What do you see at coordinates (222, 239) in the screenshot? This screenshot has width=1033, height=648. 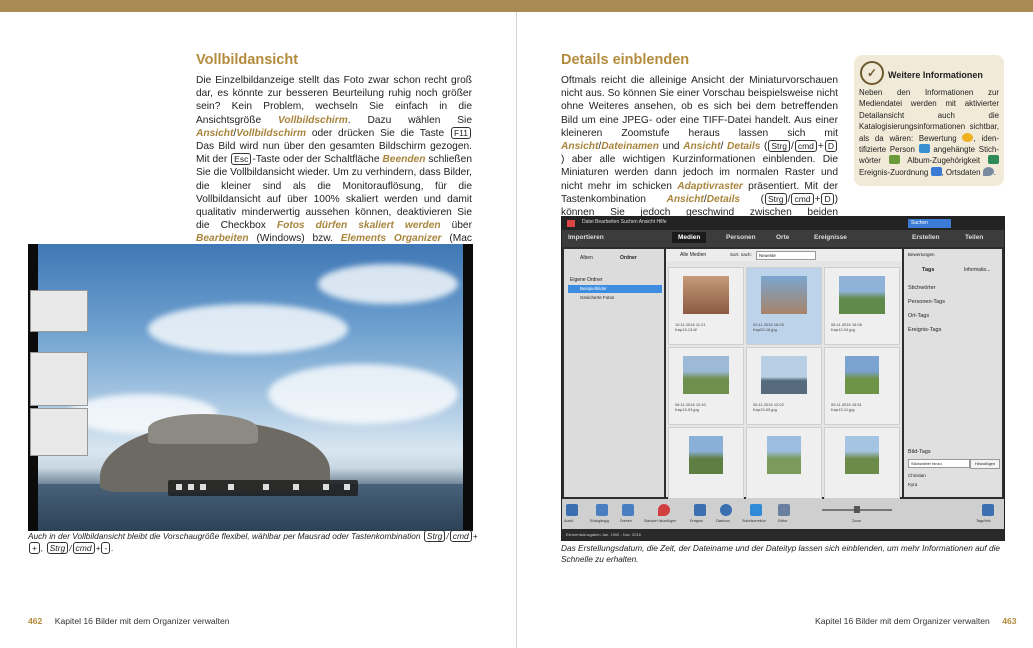 I see `menu-path-term: Bearbeiten` at bounding box center [222, 239].